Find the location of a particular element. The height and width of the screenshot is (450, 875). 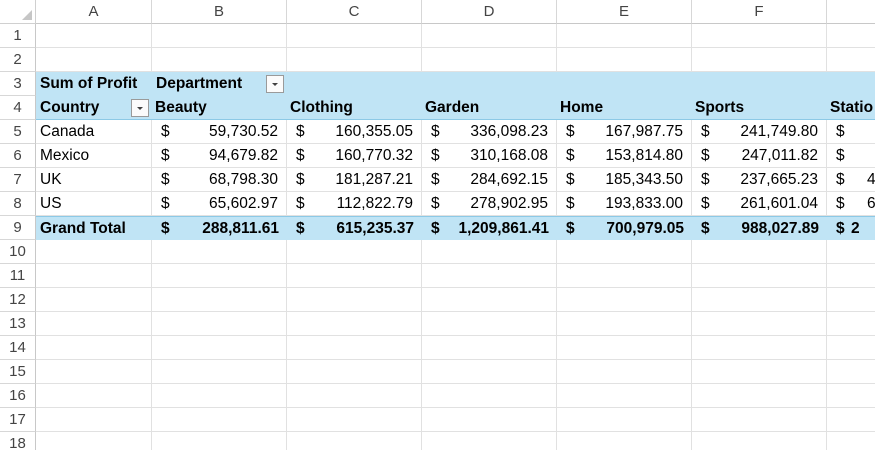

row-header-8: 8 is located at coordinates (18, 204).